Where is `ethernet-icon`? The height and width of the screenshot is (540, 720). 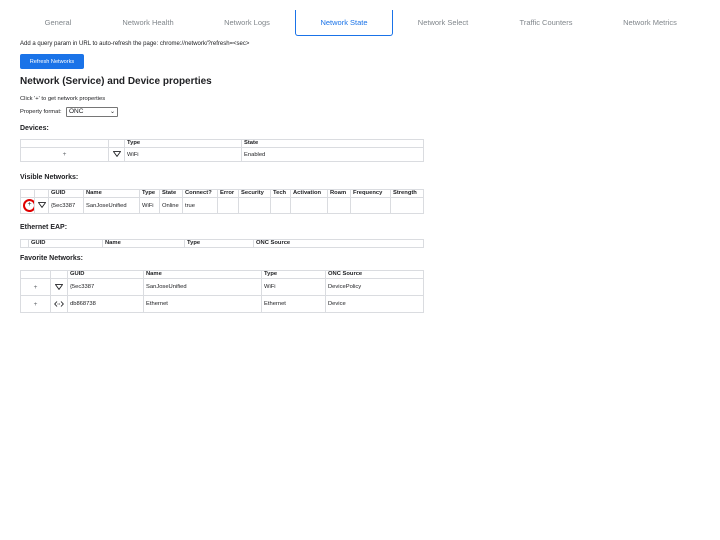 ethernet-icon is located at coordinates (59, 303).